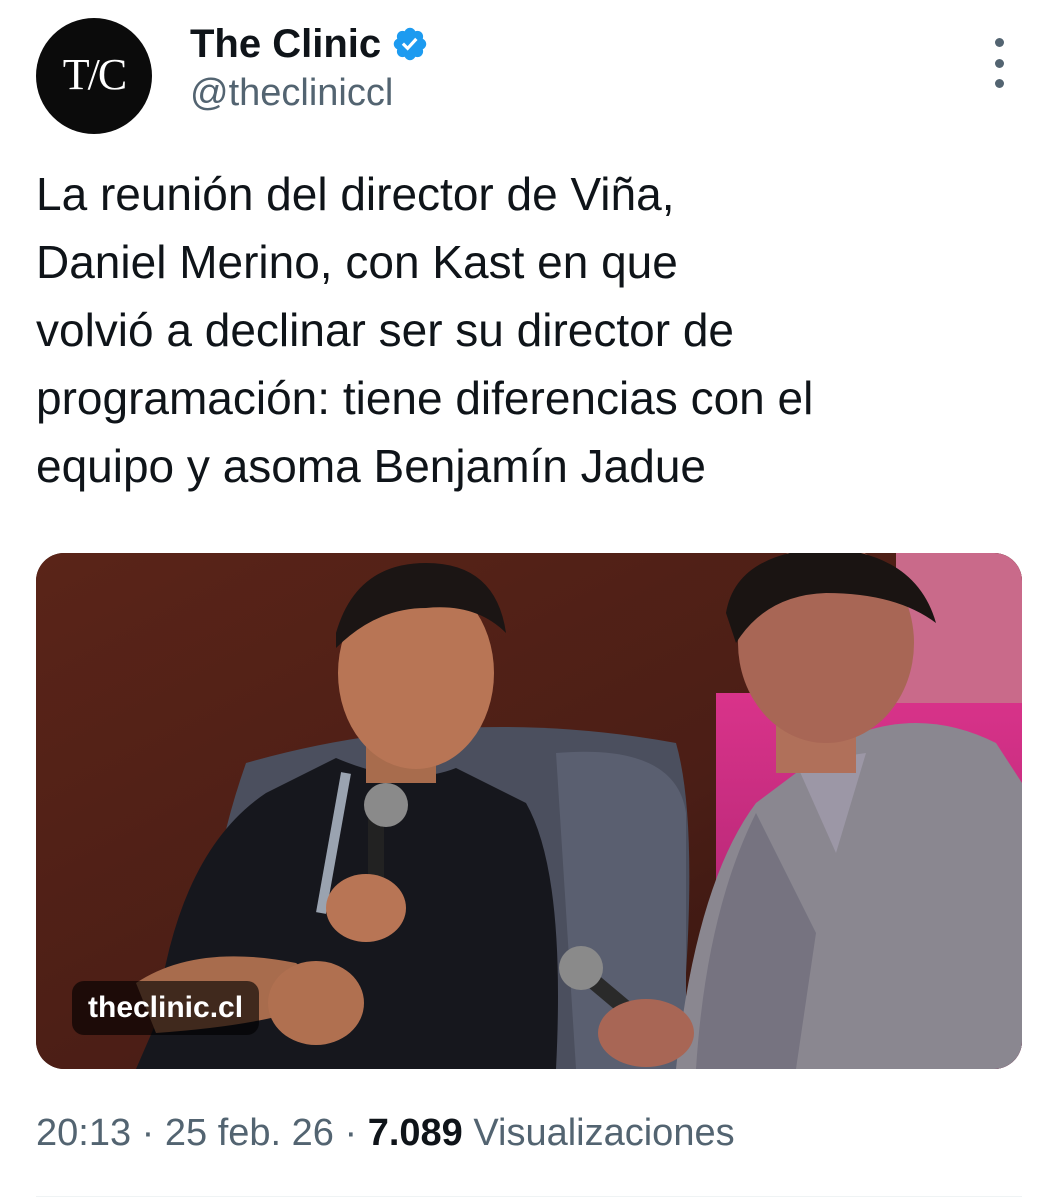 This screenshot has width=1058, height=1200. Describe the element at coordinates (529, 1196) in the screenshot. I see `divider` at that location.